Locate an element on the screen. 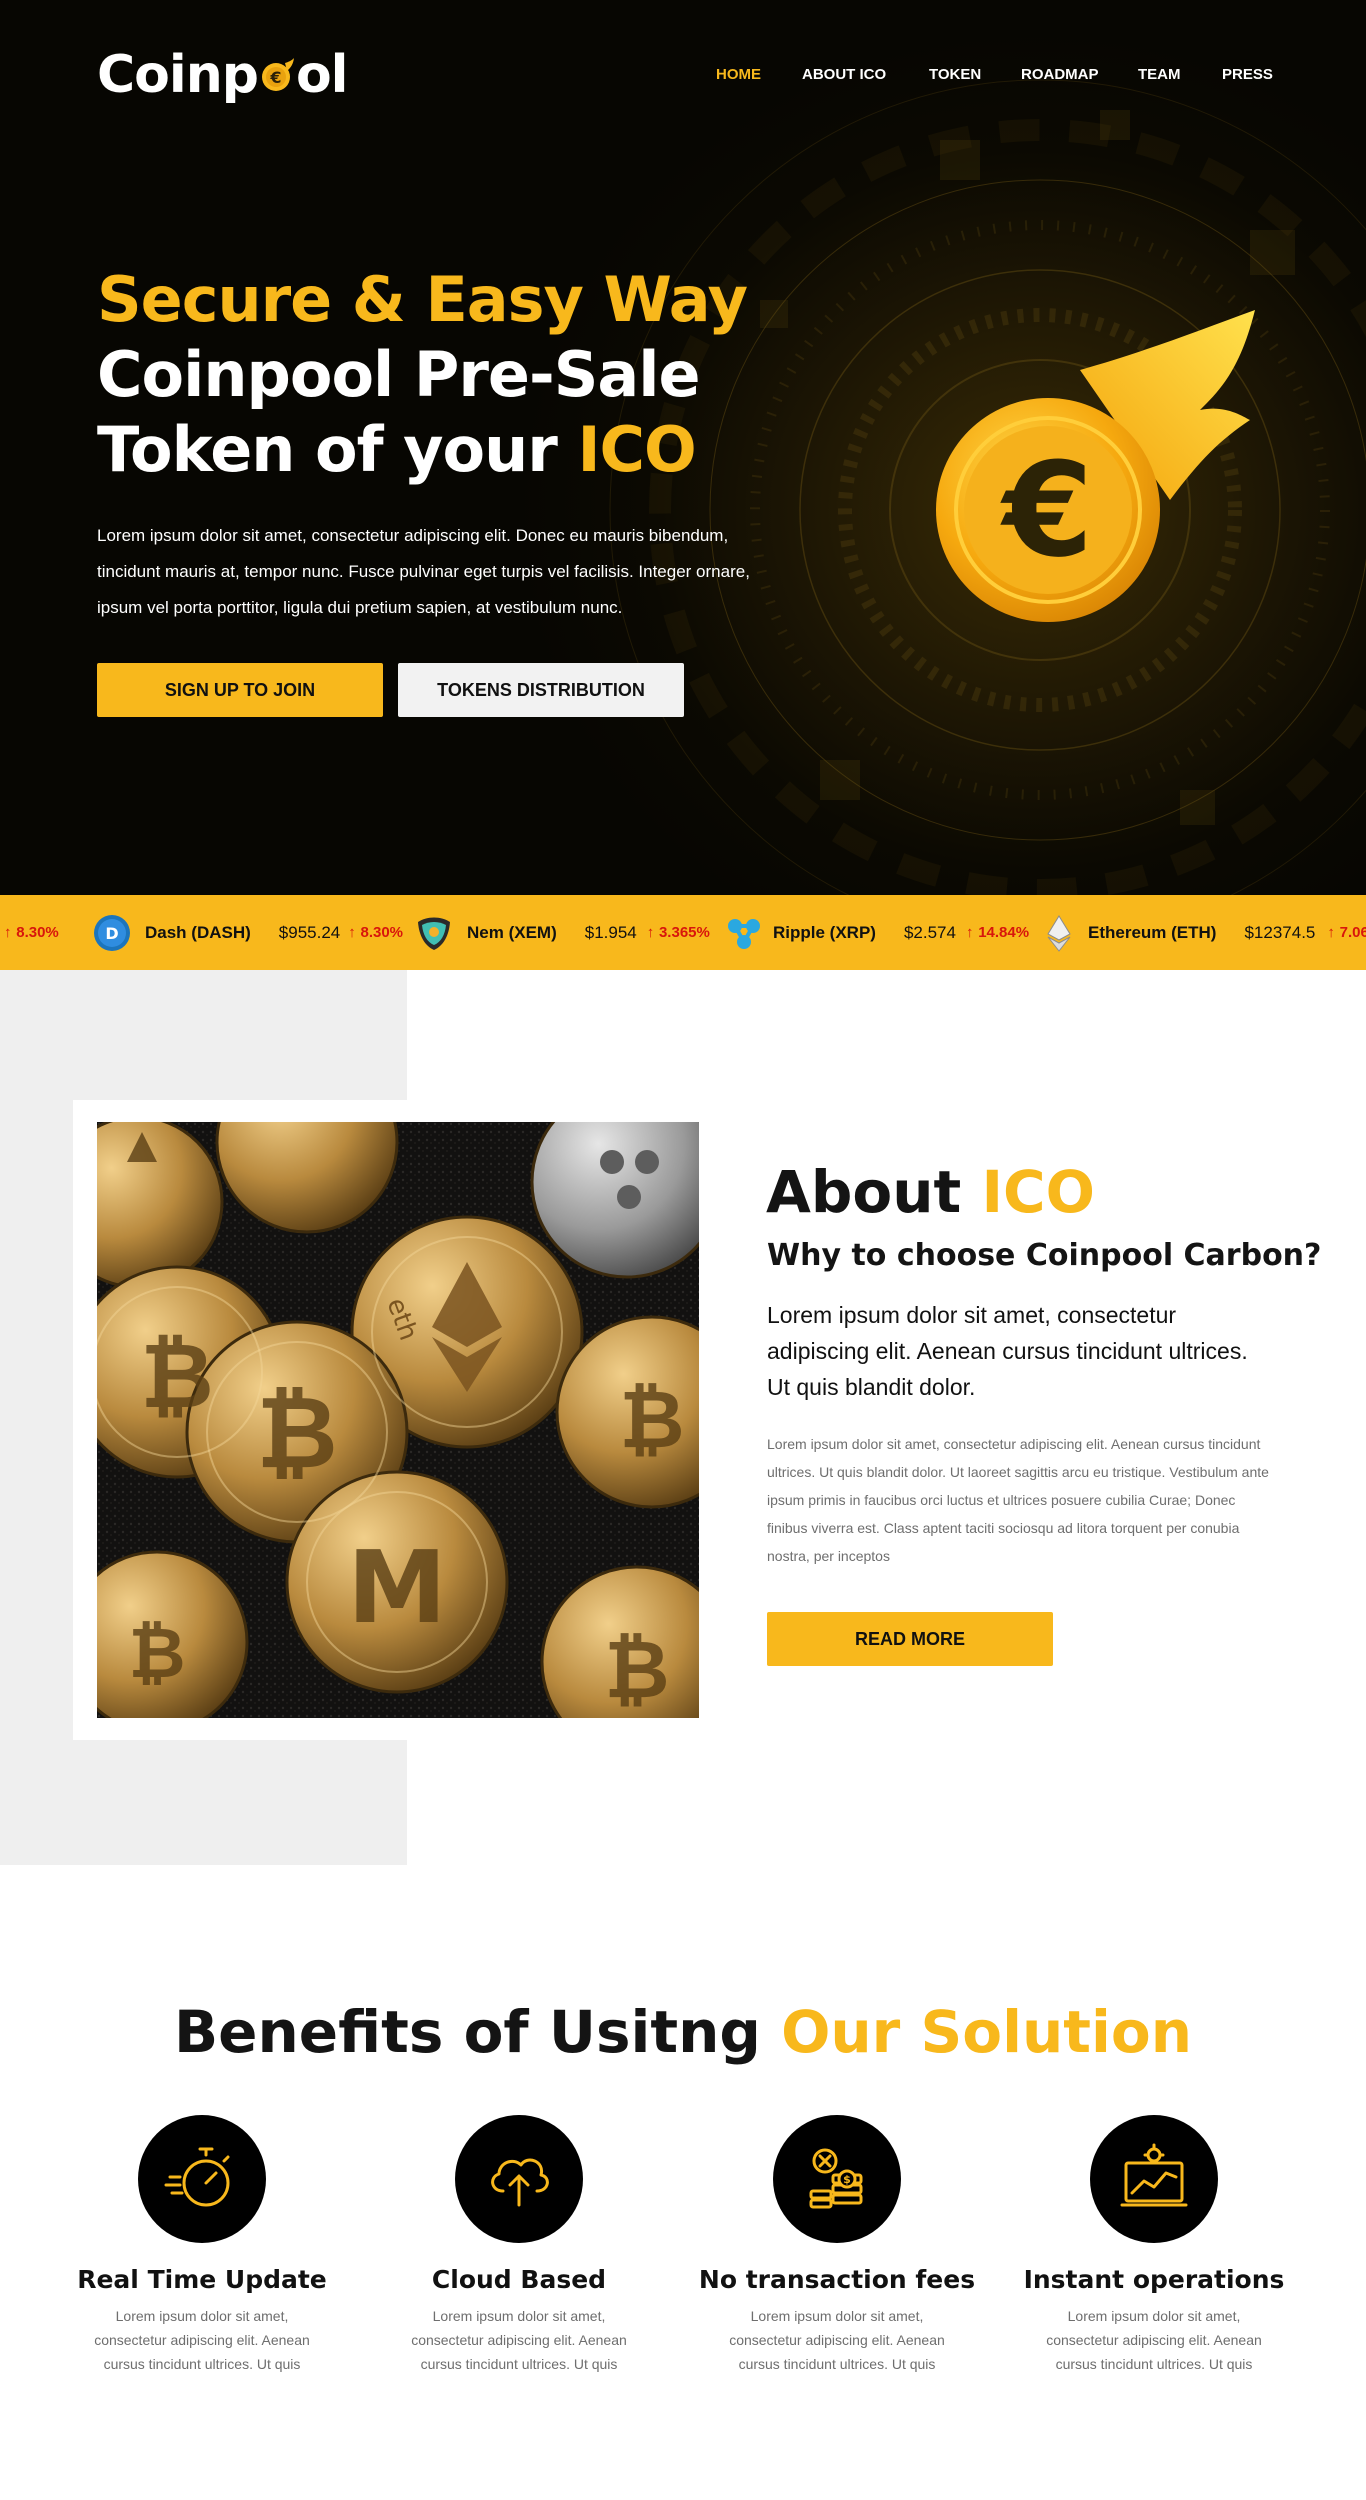  logo-text-left: Coinp is located at coordinates (178, 75).